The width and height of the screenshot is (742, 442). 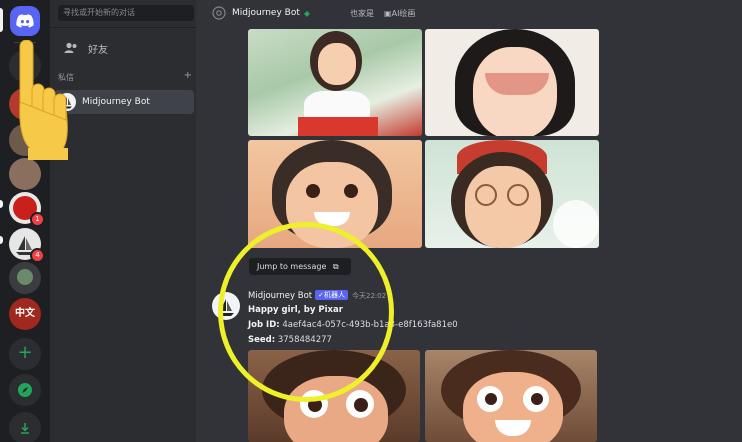 I want to click on download-icon, so click(x=25, y=428).